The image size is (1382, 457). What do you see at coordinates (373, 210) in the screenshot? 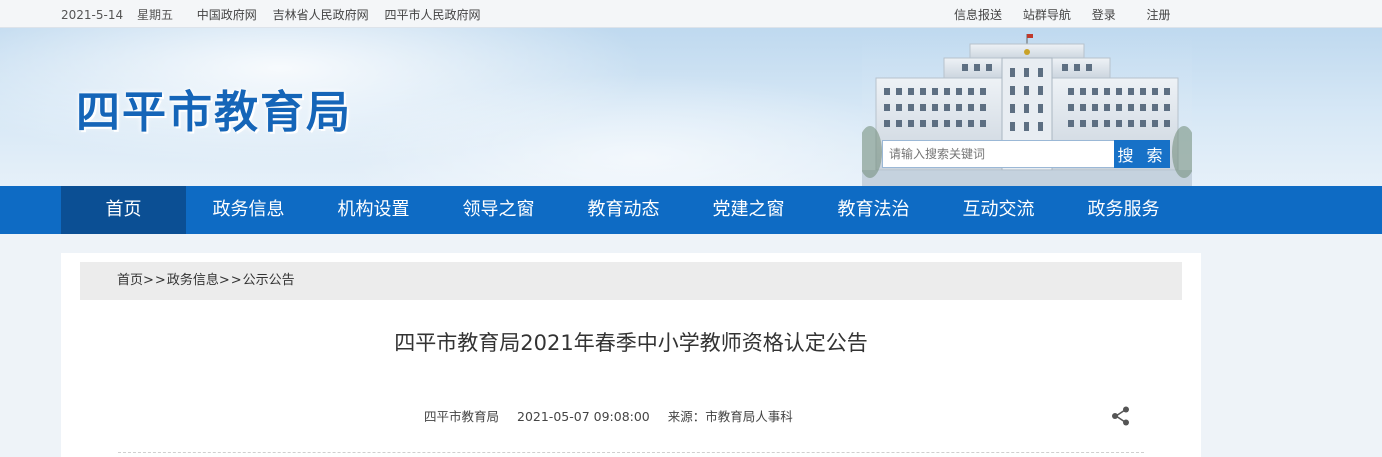
I see `nav-item-organization: 机构设置` at bounding box center [373, 210].